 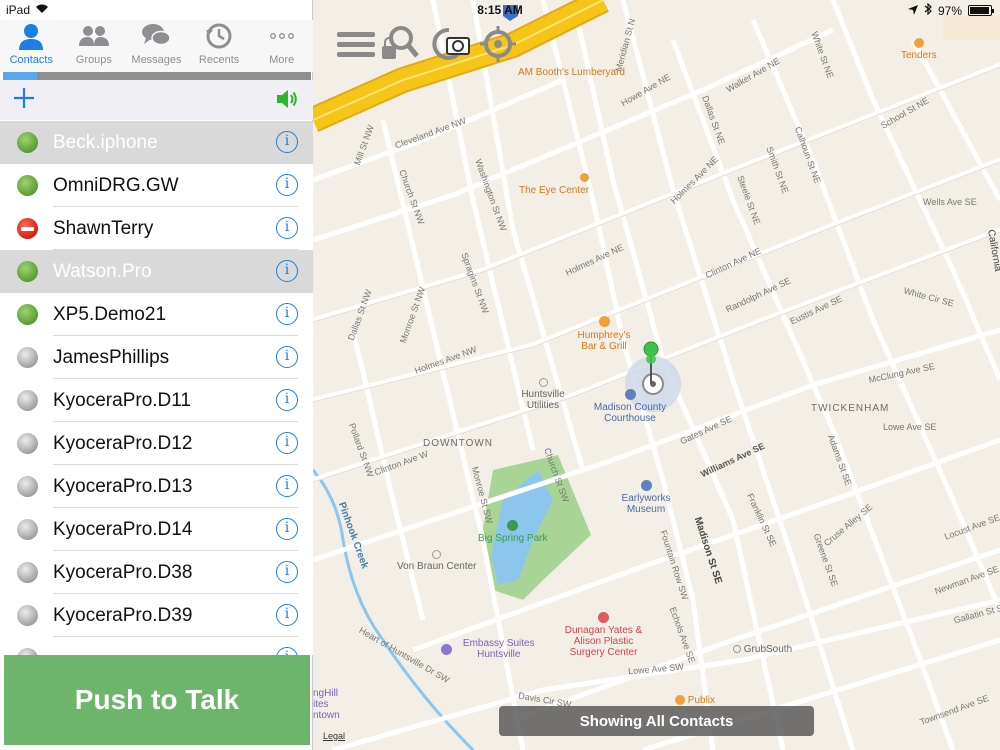 What do you see at coordinates (554, 190) in the screenshot?
I see `poi-label: The Eye Center` at bounding box center [554, 190].